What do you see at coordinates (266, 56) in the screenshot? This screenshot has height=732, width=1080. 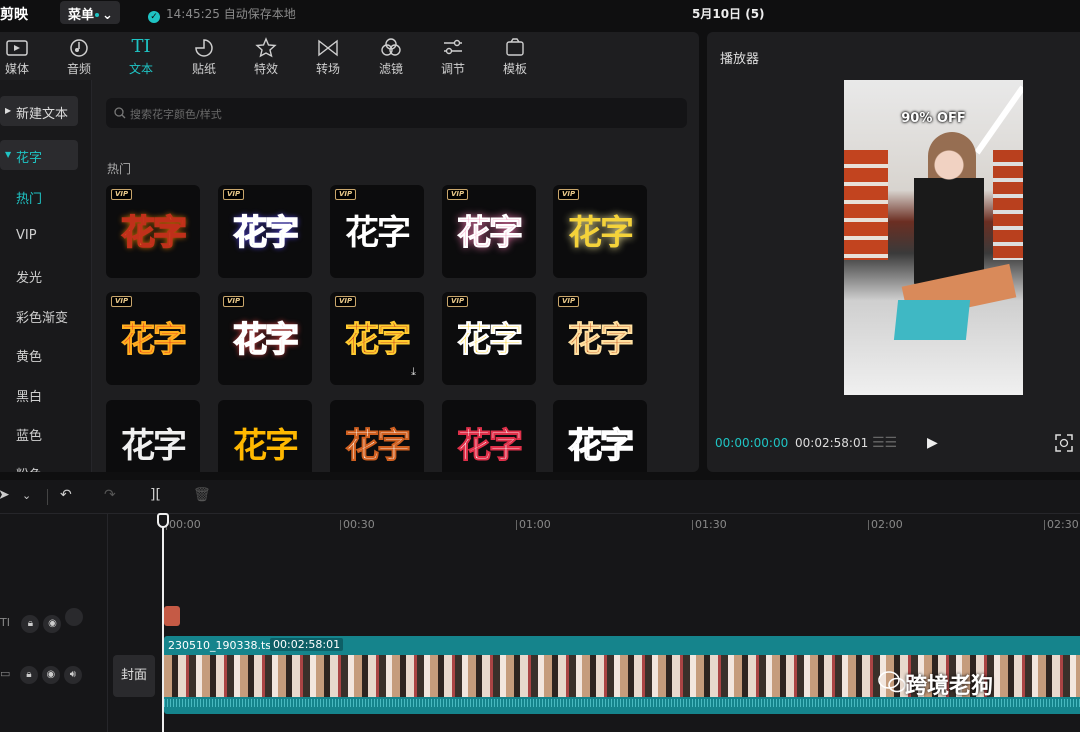 I see `tool-effects: 特效` at bounding box center [266, 56].